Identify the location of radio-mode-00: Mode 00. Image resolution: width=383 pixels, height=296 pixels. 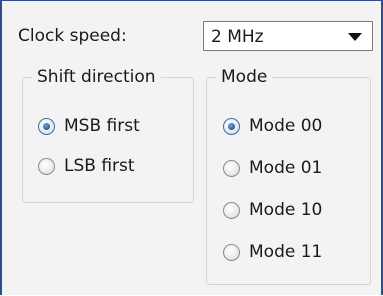
(272, 126).